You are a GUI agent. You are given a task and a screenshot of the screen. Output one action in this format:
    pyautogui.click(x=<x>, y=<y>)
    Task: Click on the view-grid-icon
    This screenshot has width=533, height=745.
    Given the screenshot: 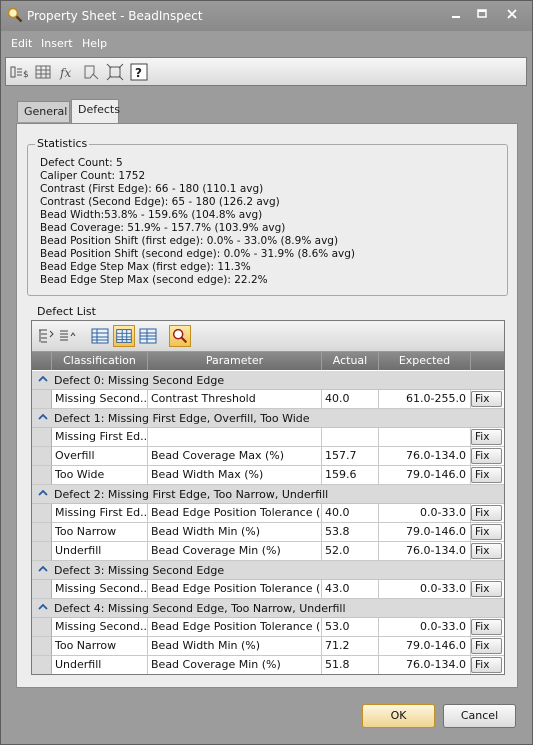 What is the action you would take?
    pyautogui.click(x=124, y=336)
    